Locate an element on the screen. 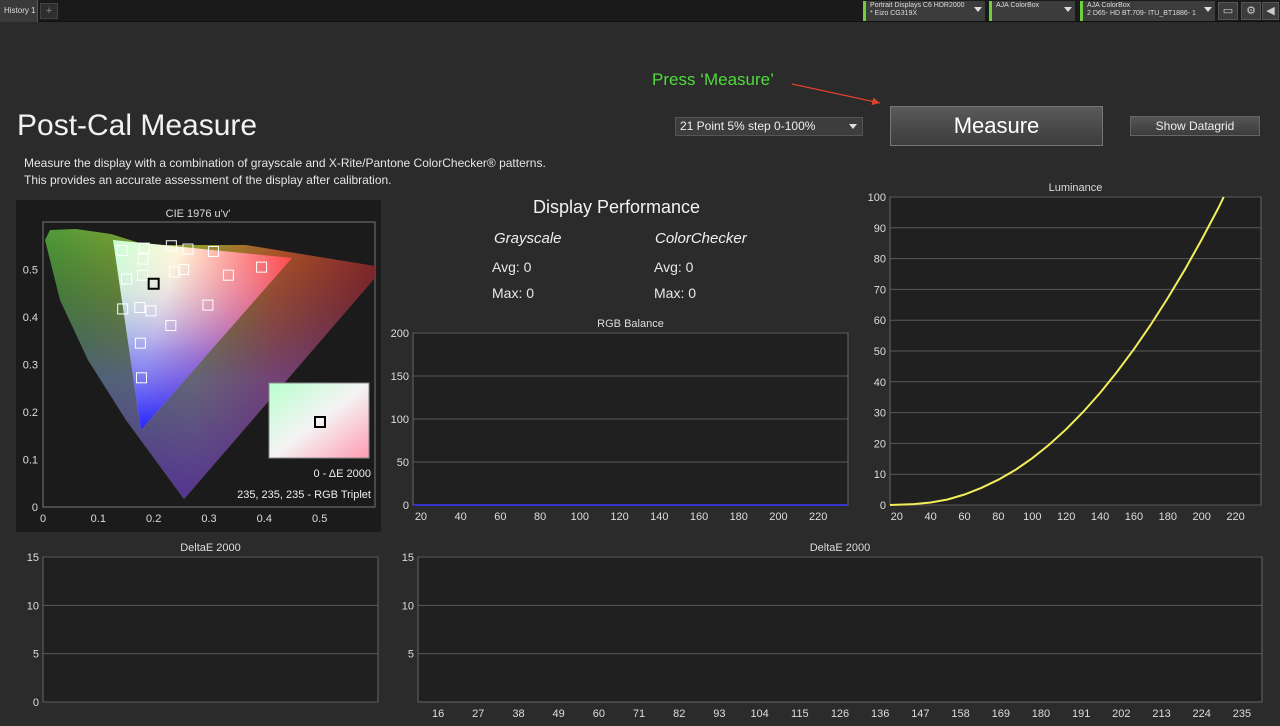 Image resolution: width=1280 pixels, height=726 pixels. lum-x-tick-label: 80 is located at coordinates (998, 517).